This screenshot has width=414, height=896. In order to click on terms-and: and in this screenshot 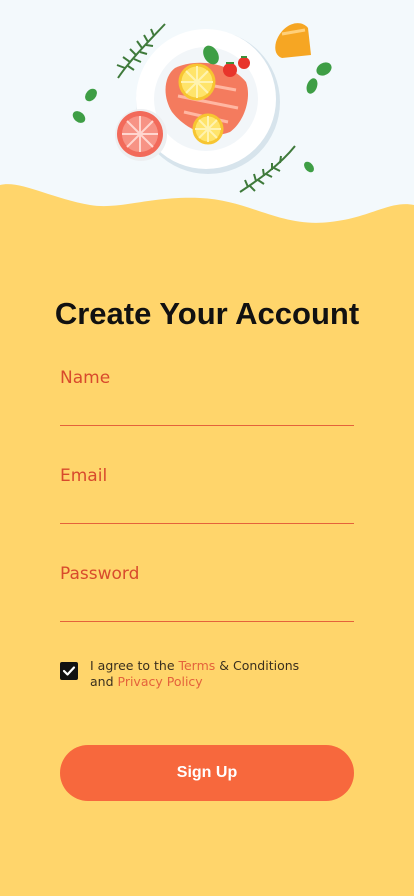, I will do `click(104, 681)`.